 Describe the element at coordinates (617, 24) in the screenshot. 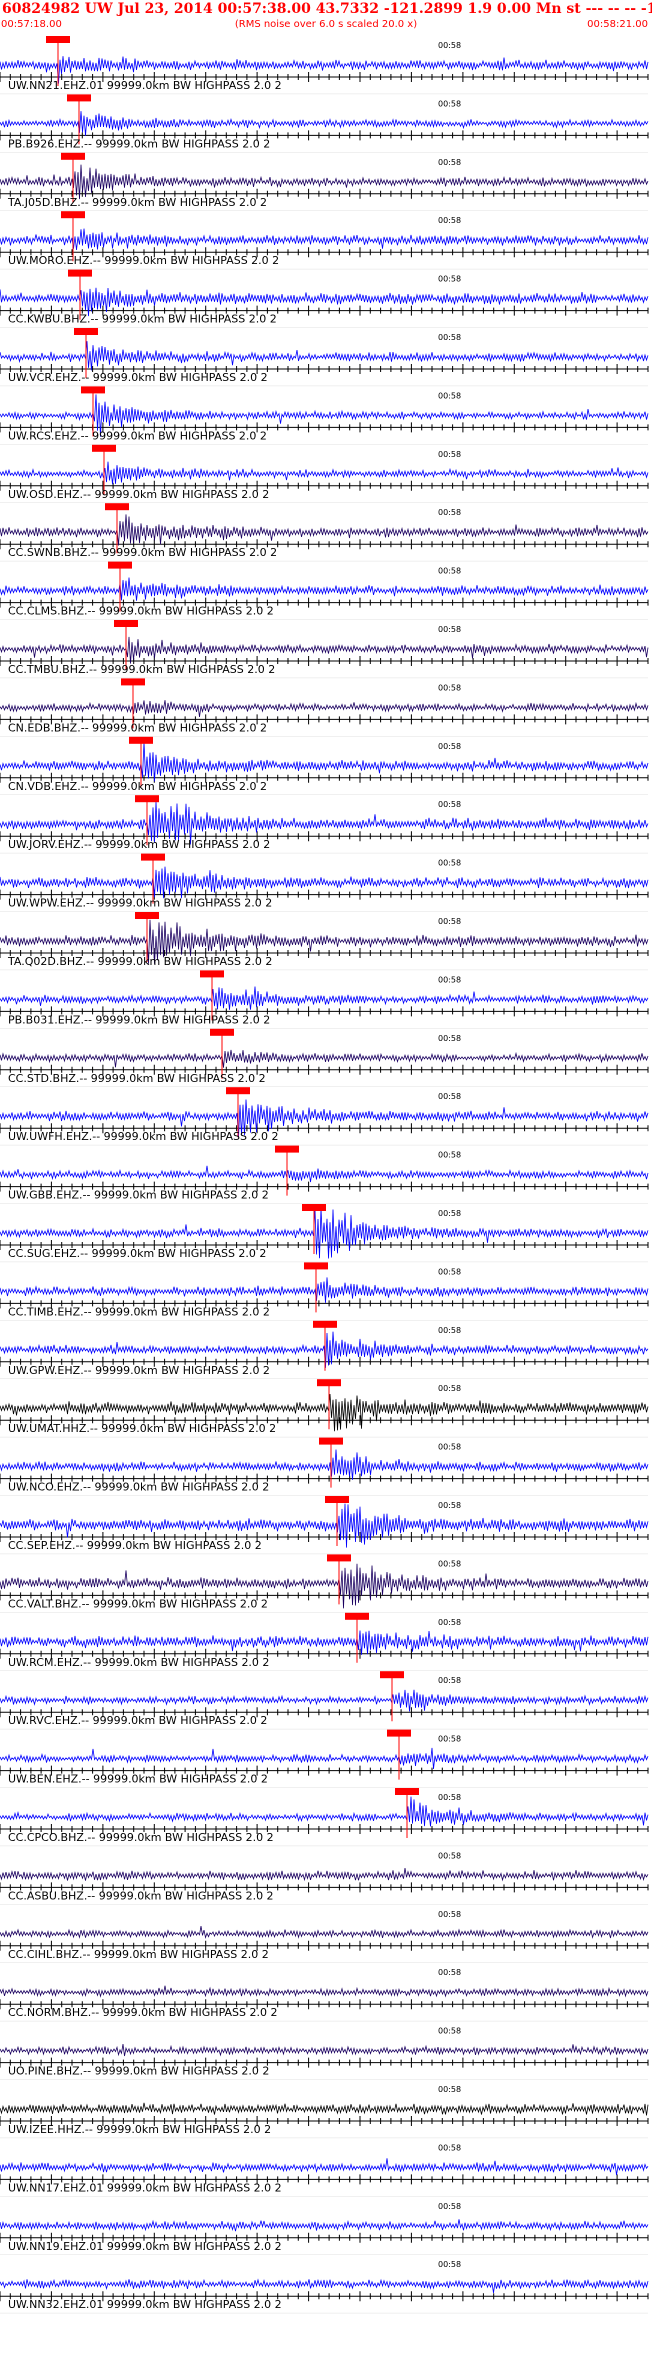

I see `end-time: 00:58:21.00` at that location.